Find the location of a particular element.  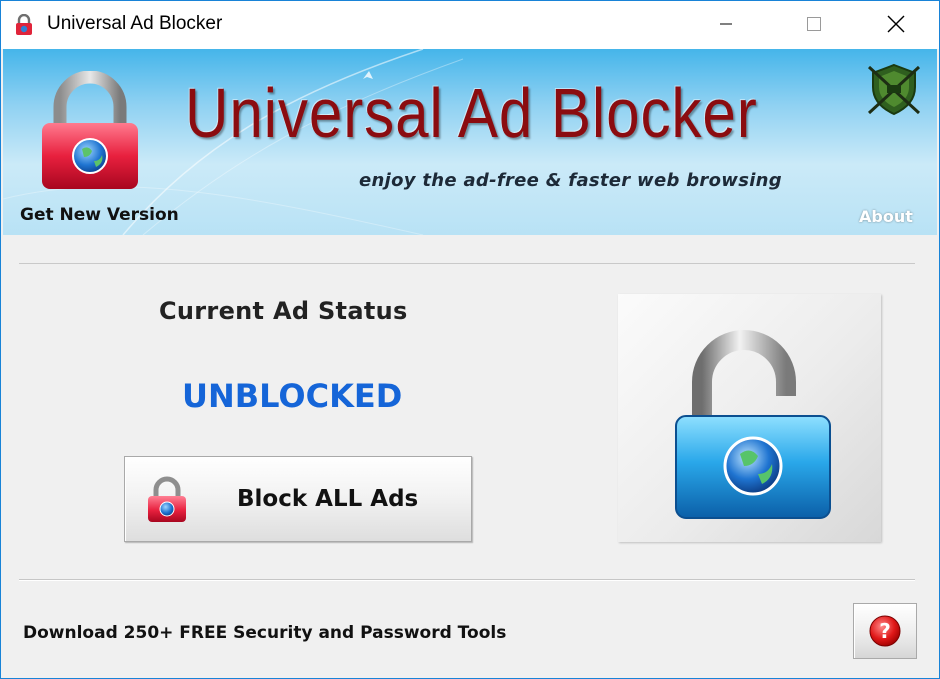

get-new-version-link: Get New Version is located at coordinates (99, 215).